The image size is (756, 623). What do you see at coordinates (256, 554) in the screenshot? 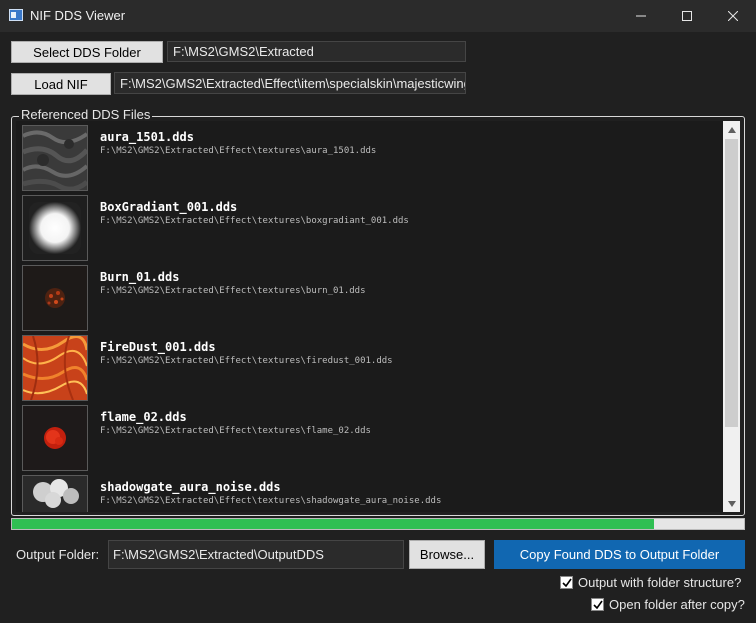
I see `output-folder-field: F:\MS2\GMS2\Extracted\OutputDDS` at bounding box center [256, 554].